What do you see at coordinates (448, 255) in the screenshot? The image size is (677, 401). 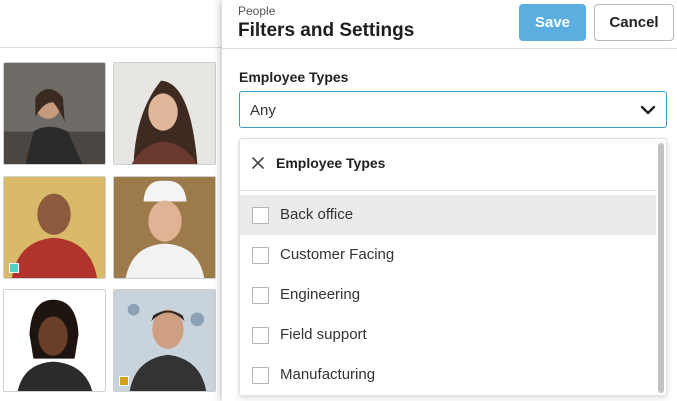 I see `option-customer-facing: Customer Facing` at bounding box center [448, 255].